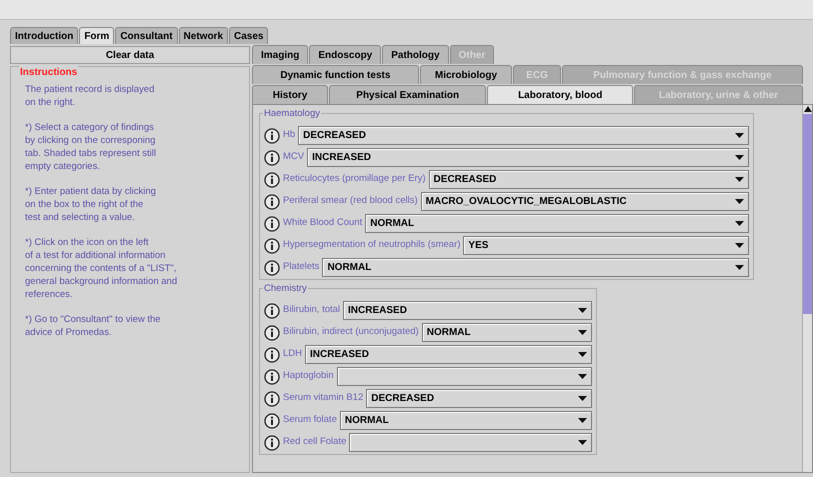  I want to click on main-tab: Introduction, so click(44, 35).